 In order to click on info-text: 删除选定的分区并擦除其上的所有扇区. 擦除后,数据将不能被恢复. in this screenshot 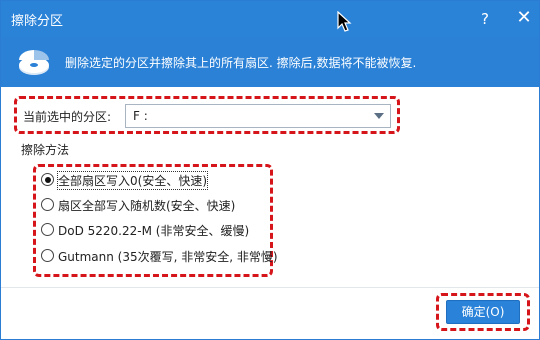, I will do `click(241, 63)`.